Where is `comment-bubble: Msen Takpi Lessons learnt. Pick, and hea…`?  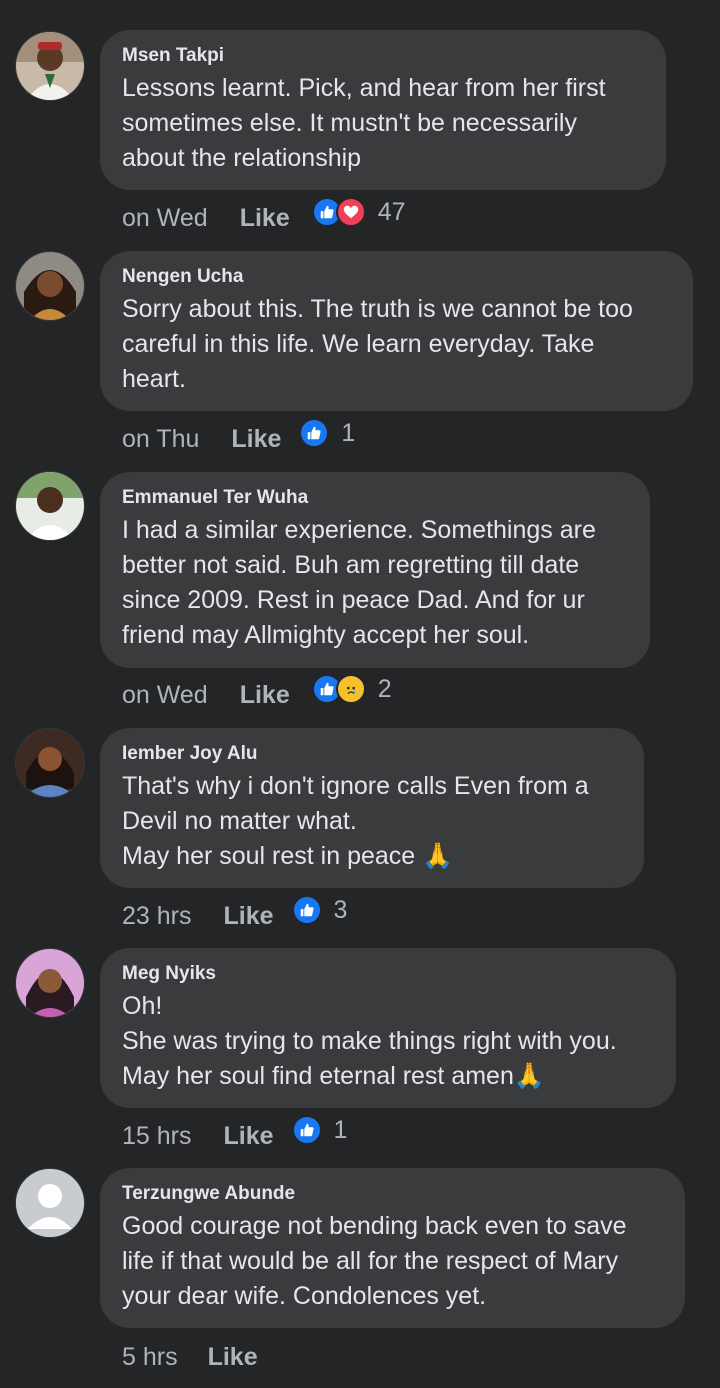
comment-bubble: Msen Takpi Lessons learnt. Pick, and hea… is located at coordinates (383, 110).